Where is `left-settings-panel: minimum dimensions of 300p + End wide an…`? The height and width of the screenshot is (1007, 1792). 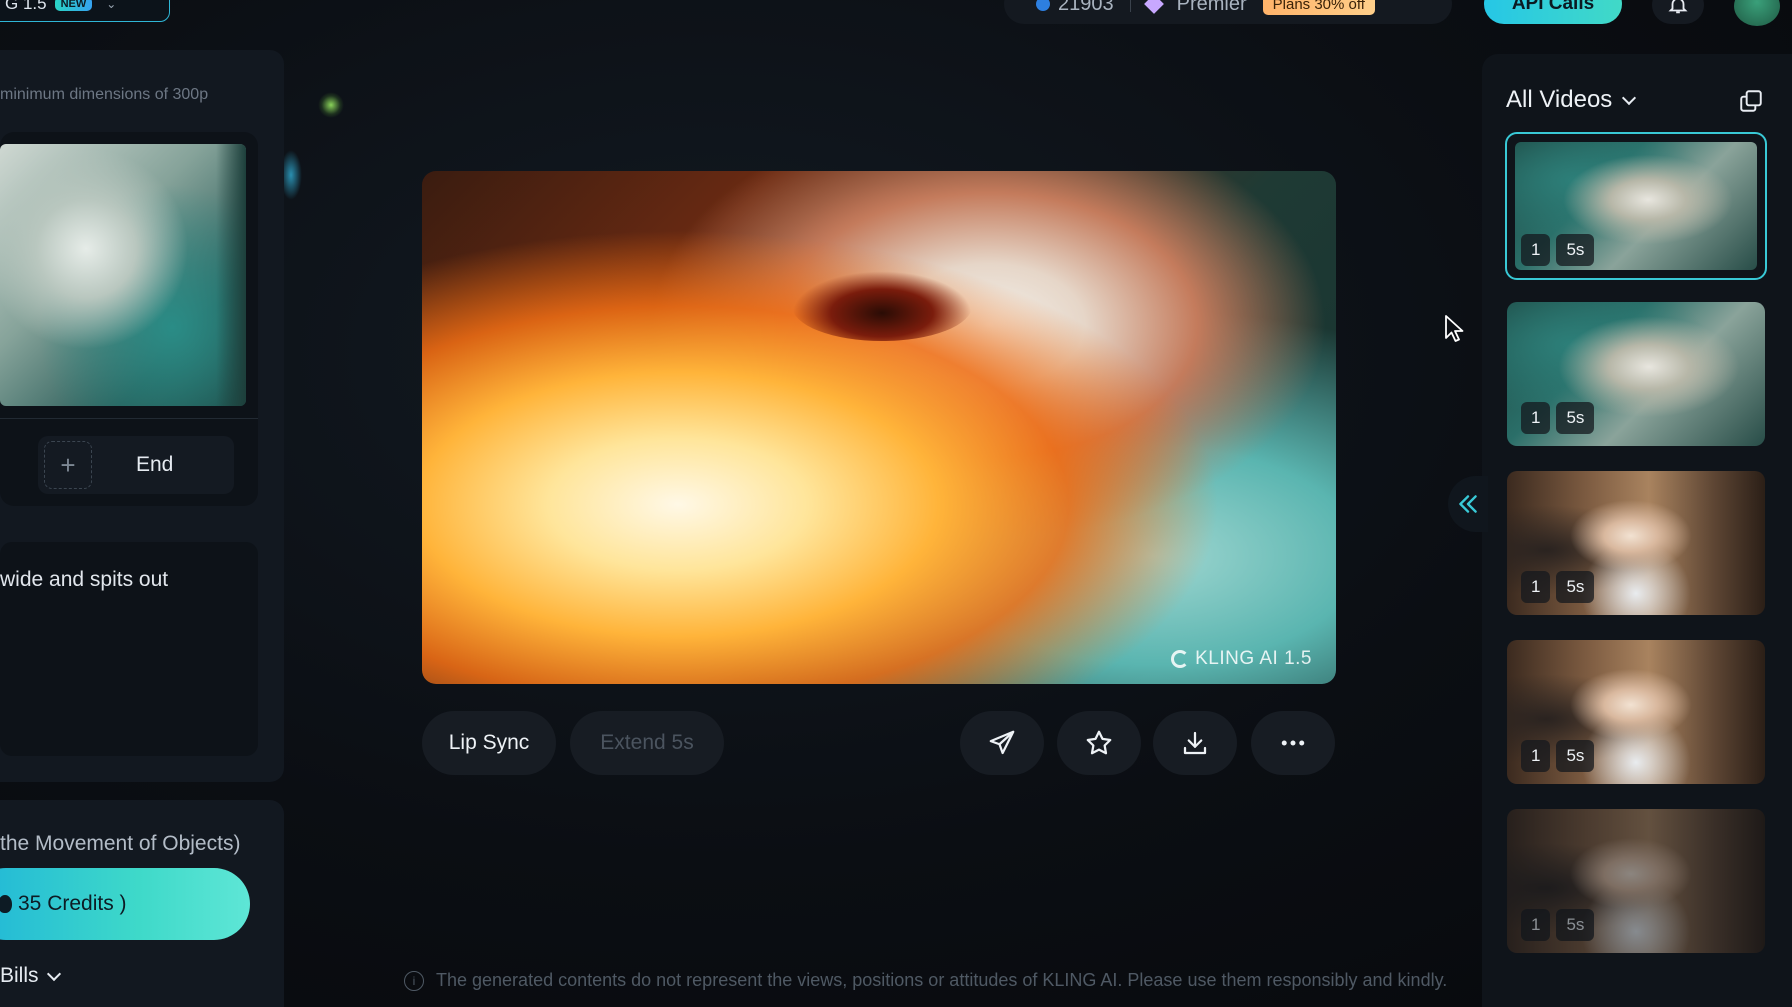 left-settings-panel: minimum dimensions of 300p + End wide an… is located at coordinates (142, 416).